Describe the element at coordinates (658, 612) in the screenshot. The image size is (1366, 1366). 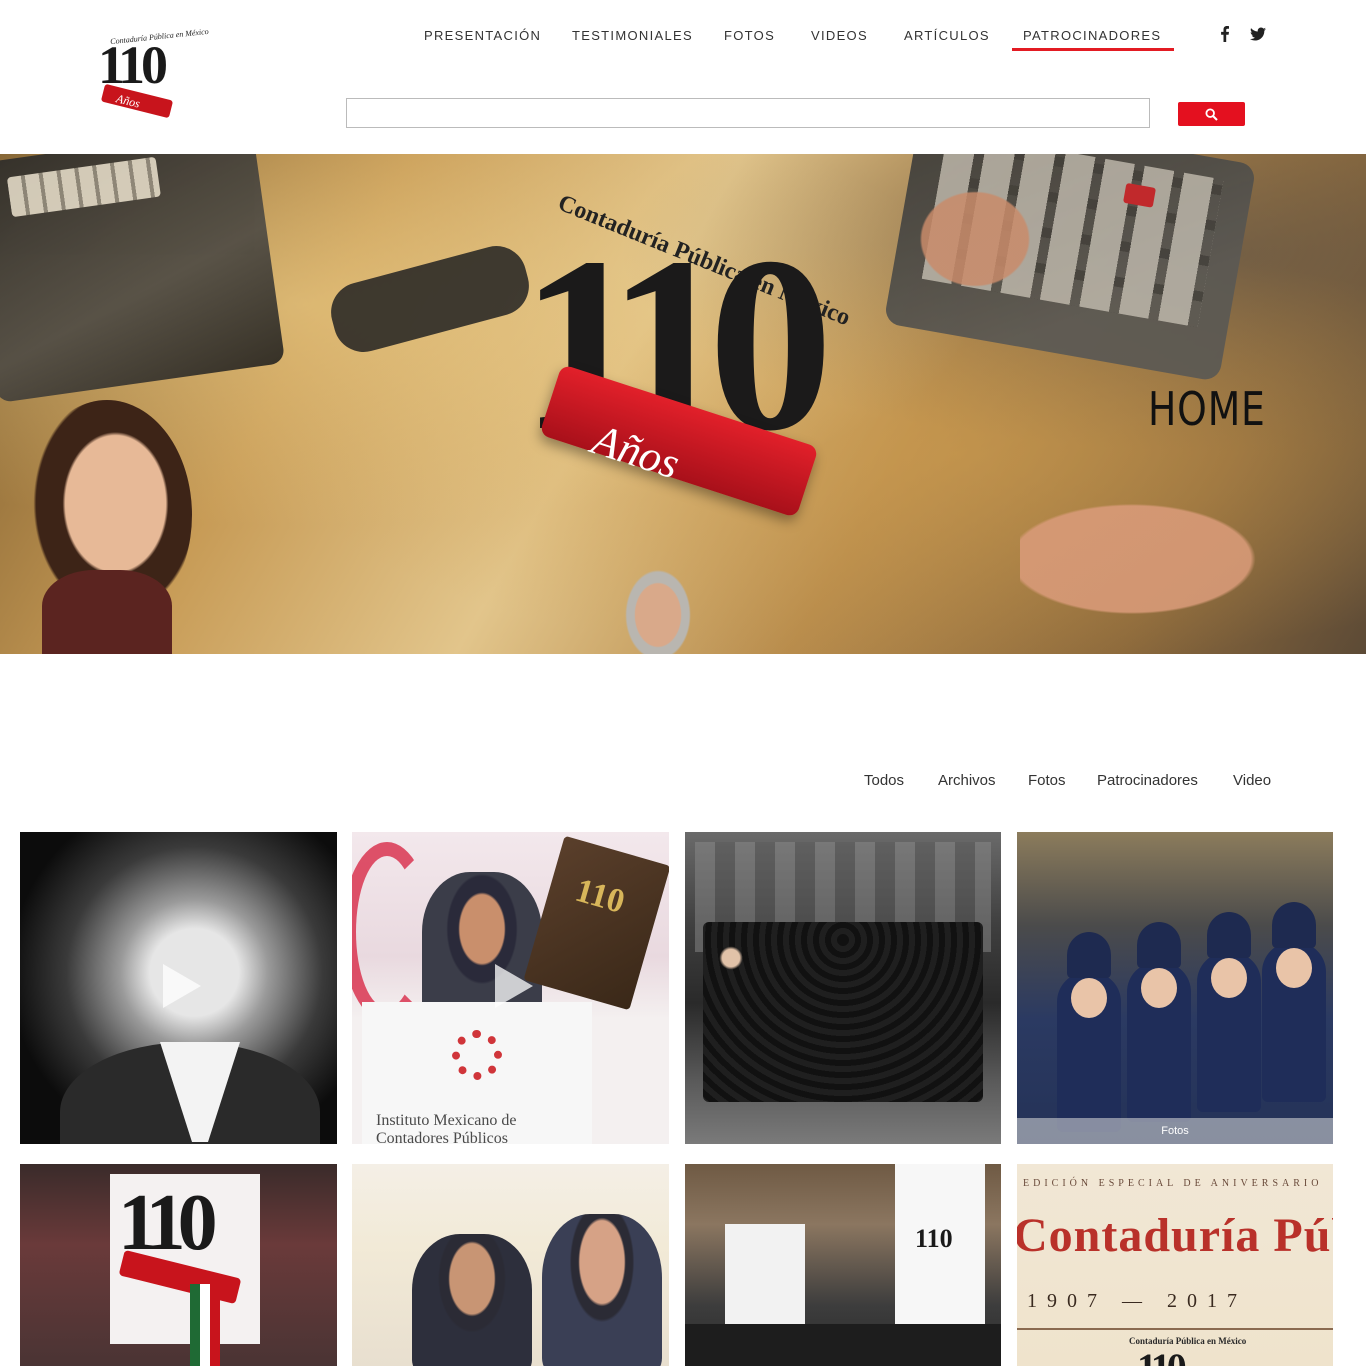
I see `hero-man-image` at that location.